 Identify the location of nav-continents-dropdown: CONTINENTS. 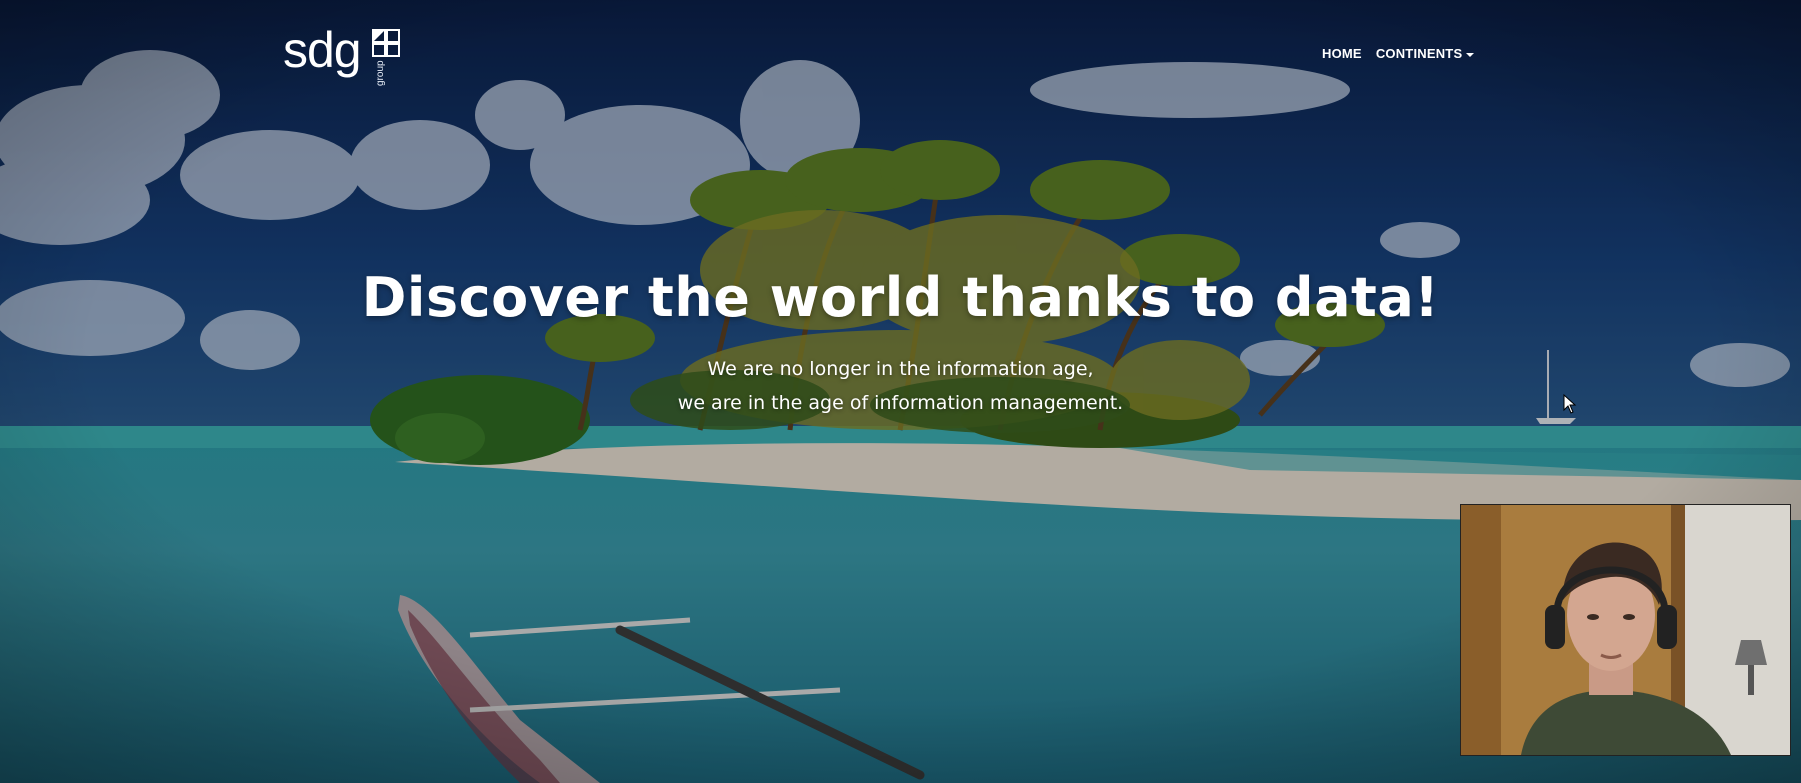
(1425, 53).